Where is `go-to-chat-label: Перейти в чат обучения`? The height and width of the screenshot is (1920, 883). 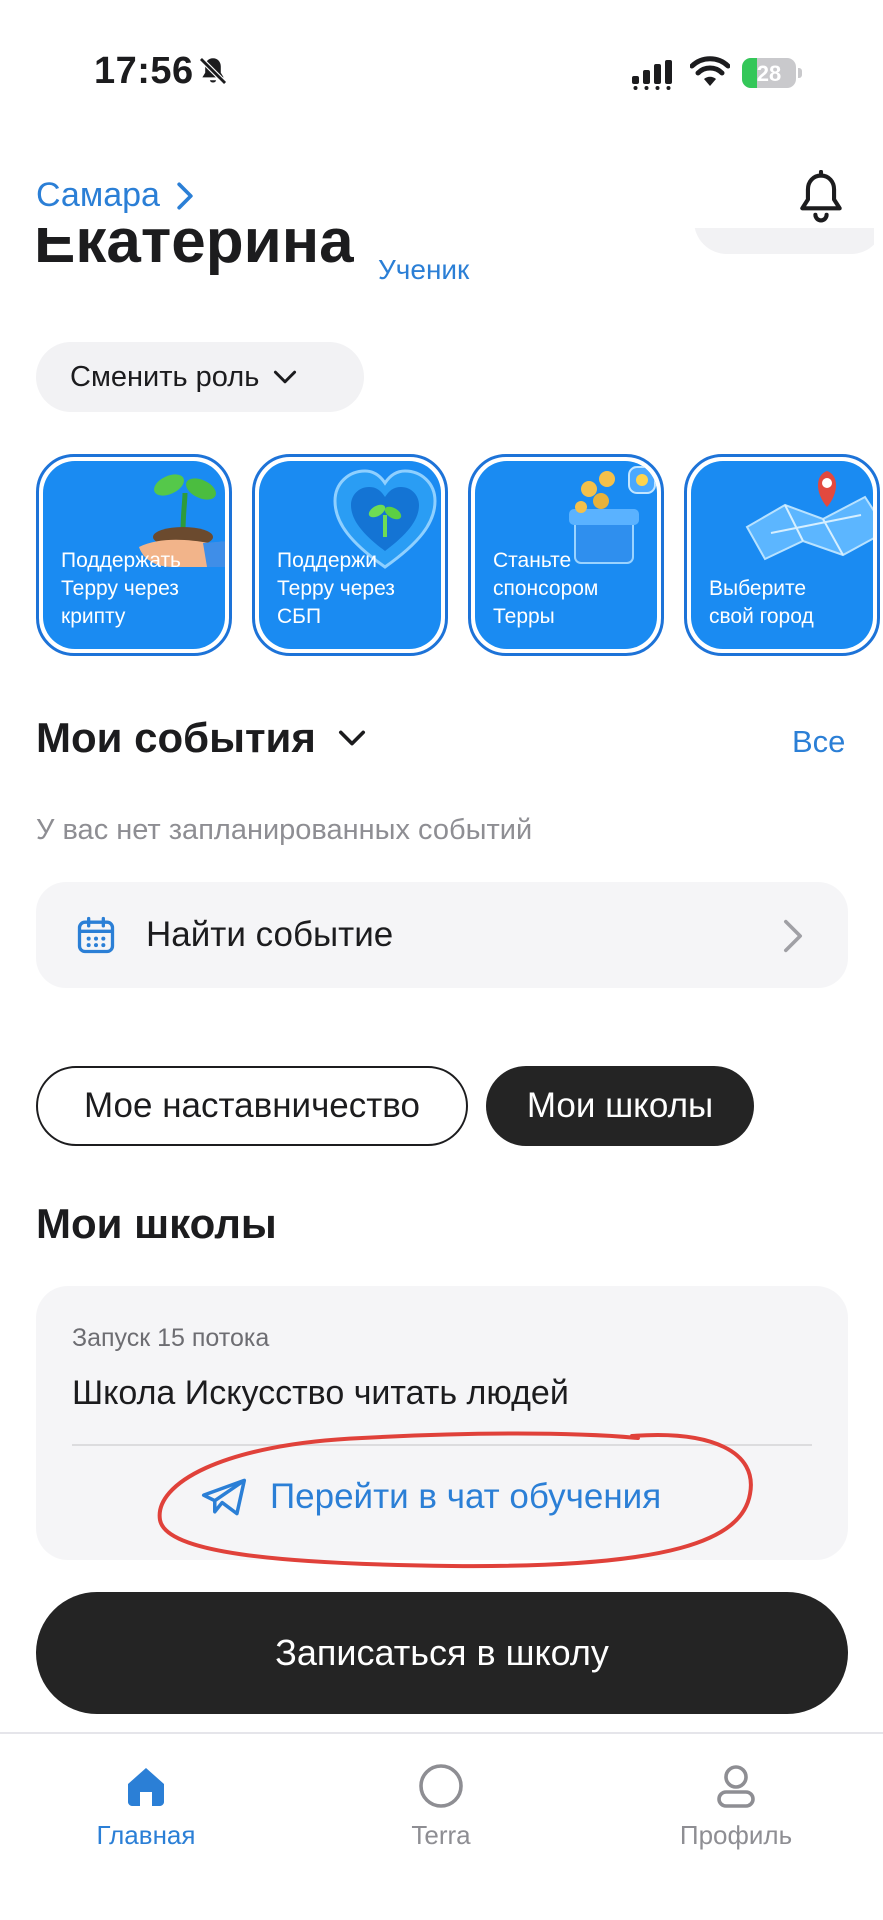
go-to-chat-label: Перейти в чат обучения is located at coordinates (466, 1496).